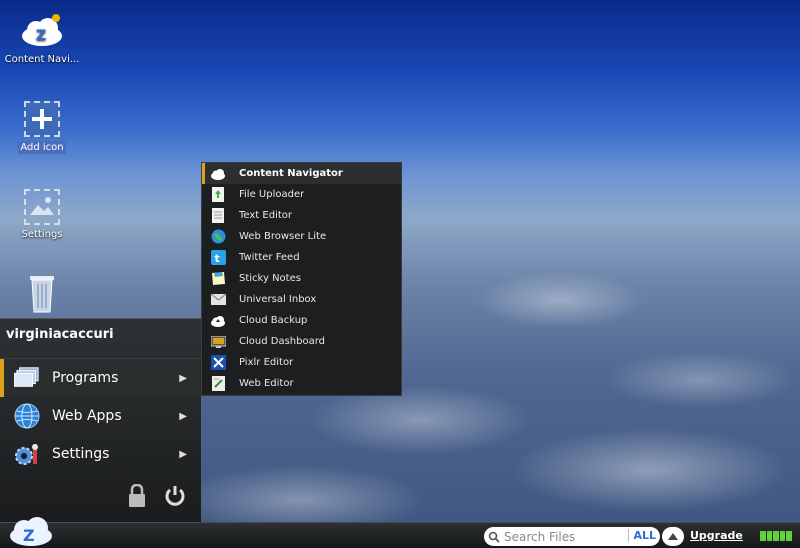 The width and height of the screenshot is (800, 548). What do you see at coordinates (137, 497) in the screenshot?
I see `lock-icon` at bounding box center [137, 497].